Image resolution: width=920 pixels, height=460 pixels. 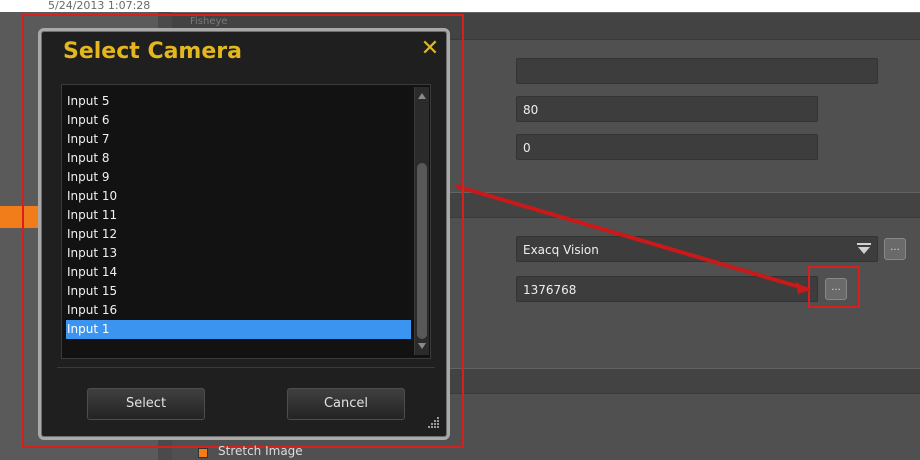 What do you see at coordinates (238, 291) in the screenshot?
I see `list-item: Input 15` at bounding box center [238, 291].